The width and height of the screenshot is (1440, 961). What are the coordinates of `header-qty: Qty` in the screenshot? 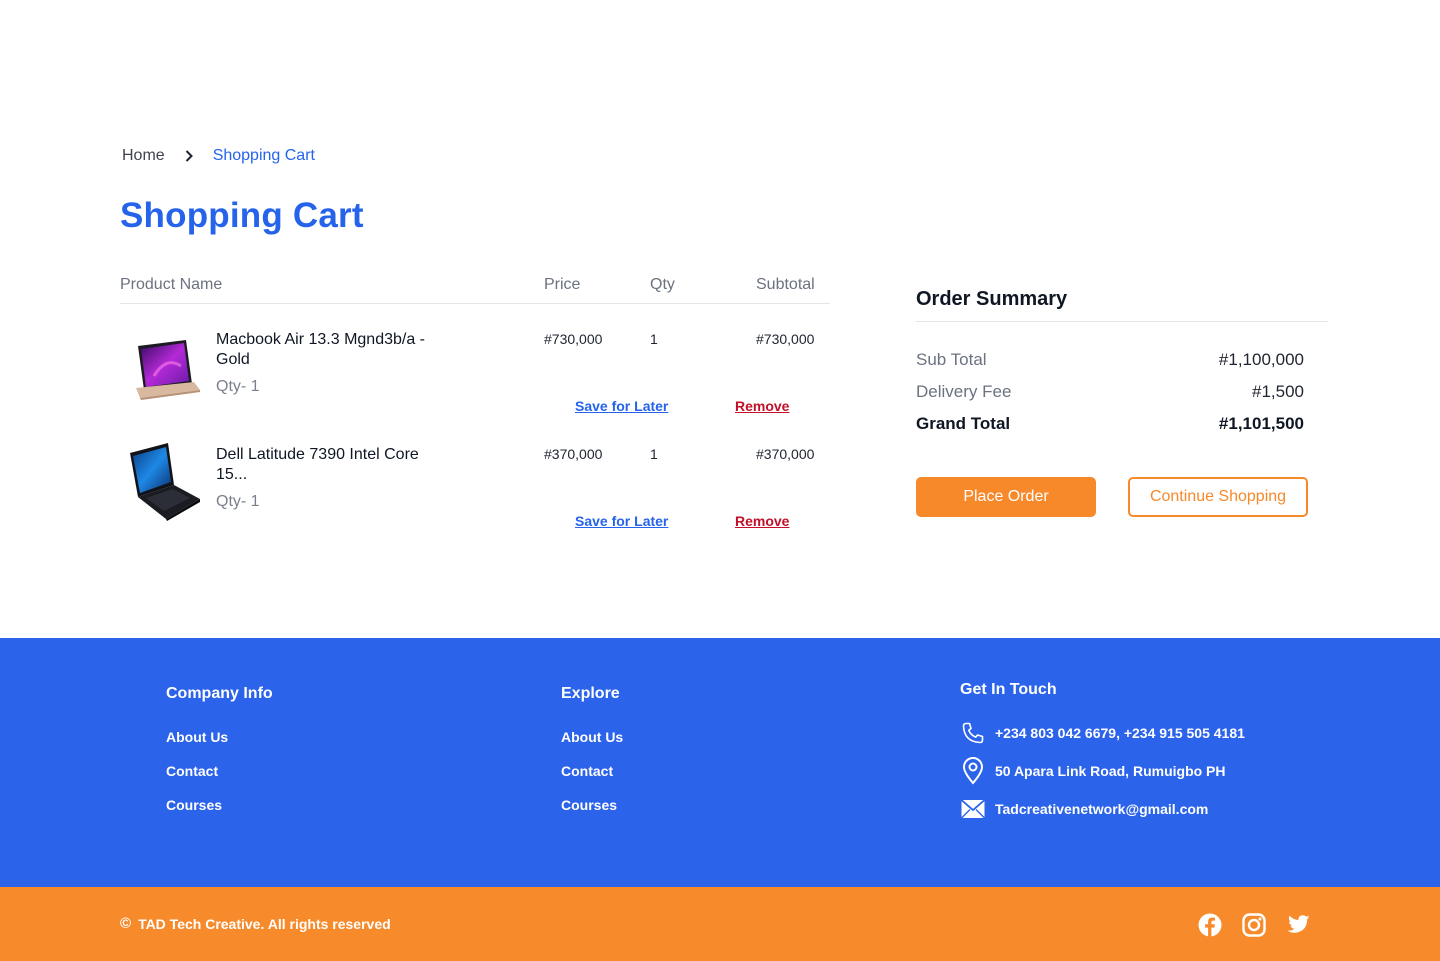 It's located at (662, 284).